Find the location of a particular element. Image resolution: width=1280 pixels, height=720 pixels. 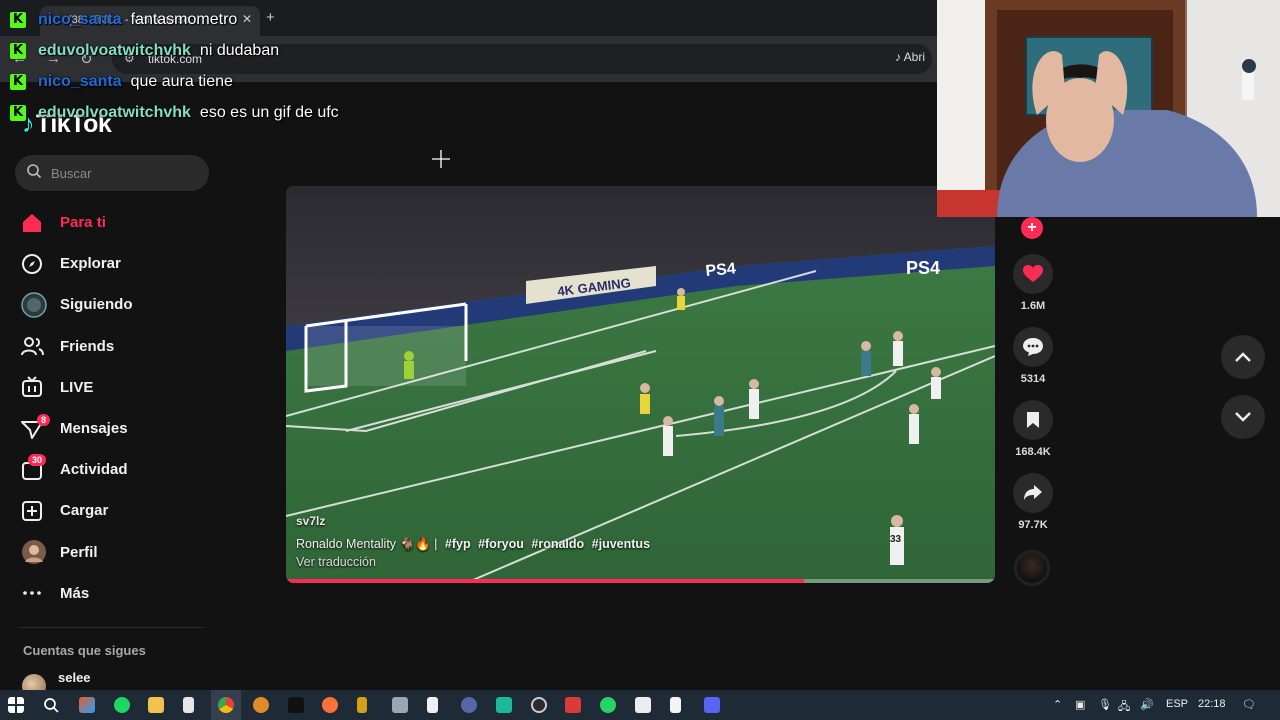

tool-icon is located at coordinates (400, 705).